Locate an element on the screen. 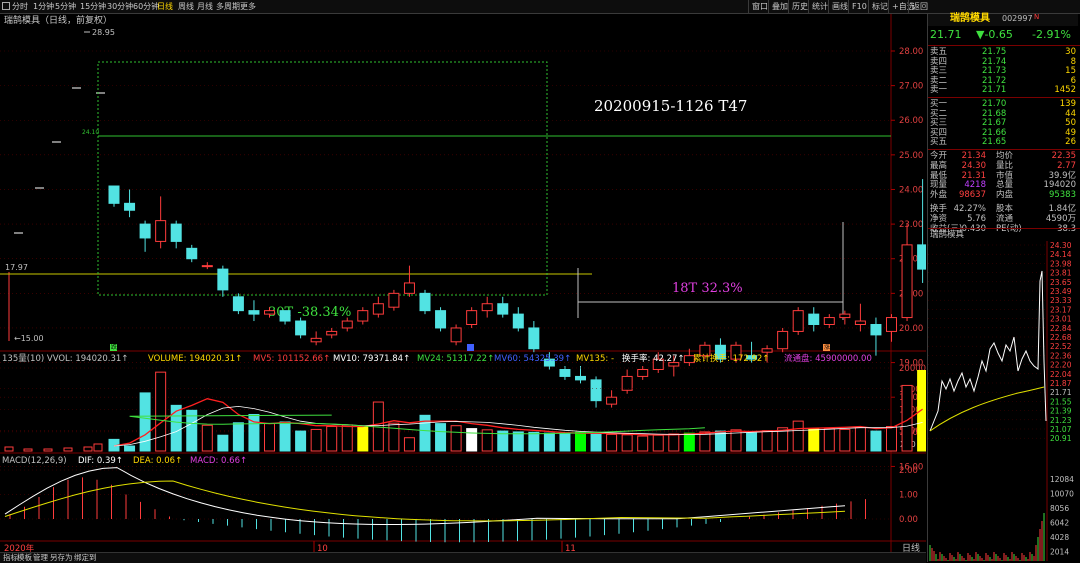 Image resolution: width=1080 pixels, height=563 pixels. stat-value: 5.76 is located at coordinates (976, 218).